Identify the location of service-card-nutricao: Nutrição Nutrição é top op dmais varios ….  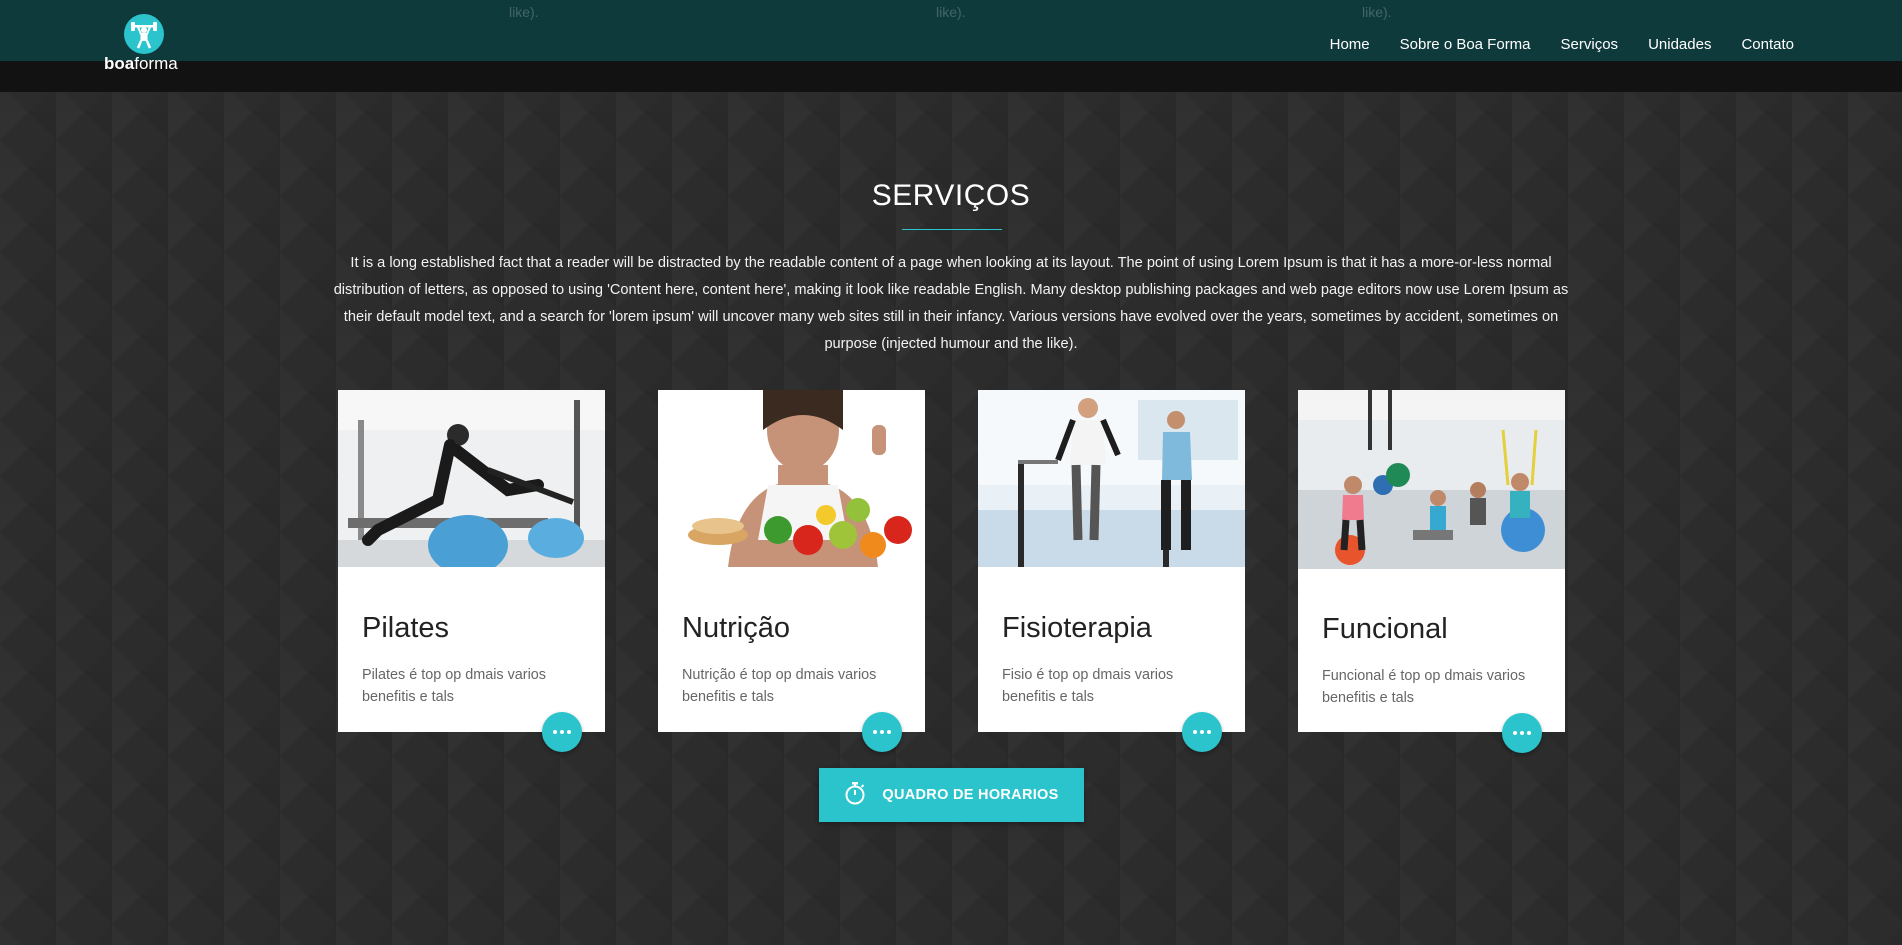
(791, 571).